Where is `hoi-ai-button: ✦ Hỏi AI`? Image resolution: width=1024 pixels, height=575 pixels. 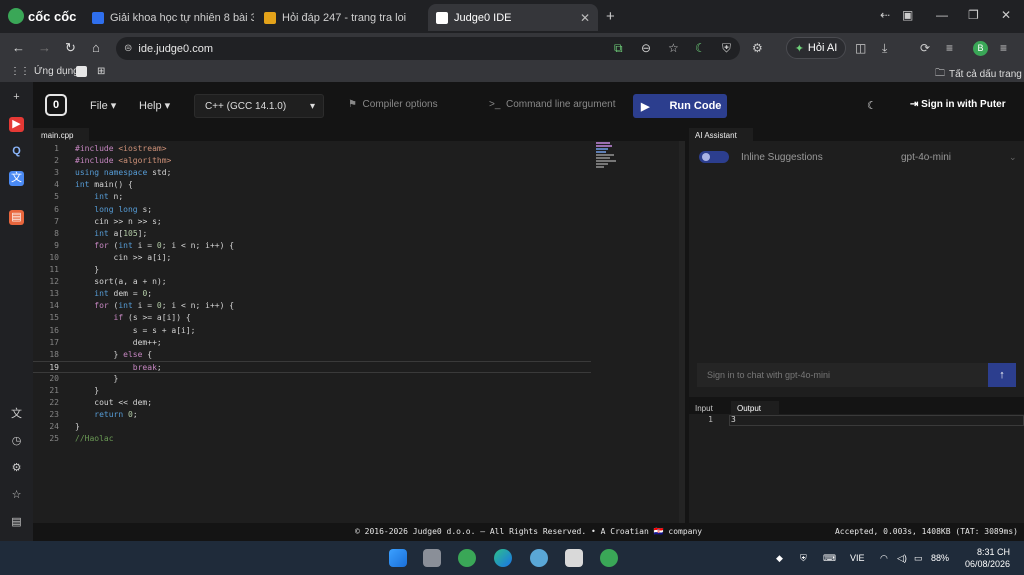
hoi-ai-button: ✦ Hỏi AI is located at coordinates (816, 48).